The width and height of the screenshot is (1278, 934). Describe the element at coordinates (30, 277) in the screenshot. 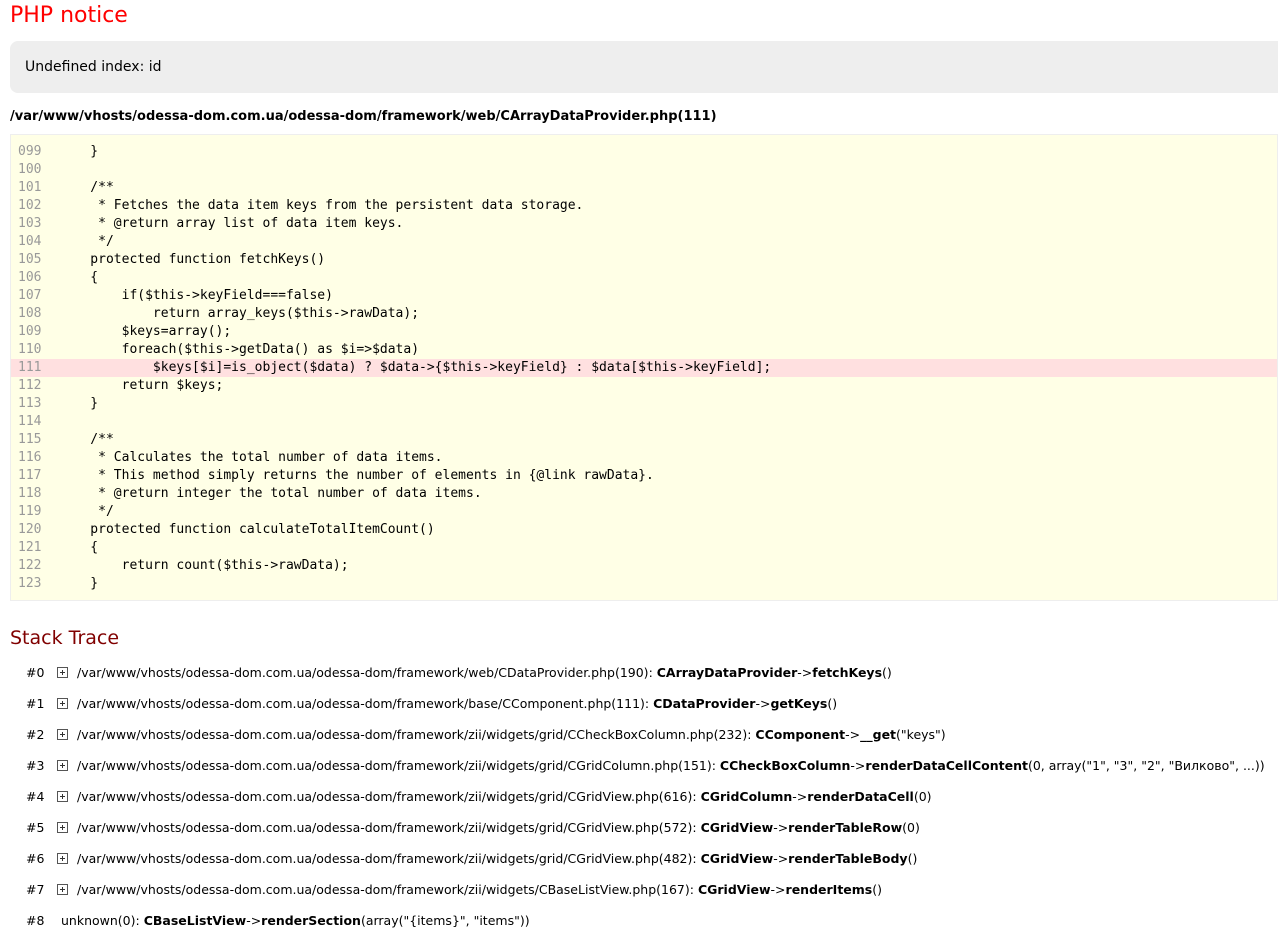

I see `line-number: 106` at that location.